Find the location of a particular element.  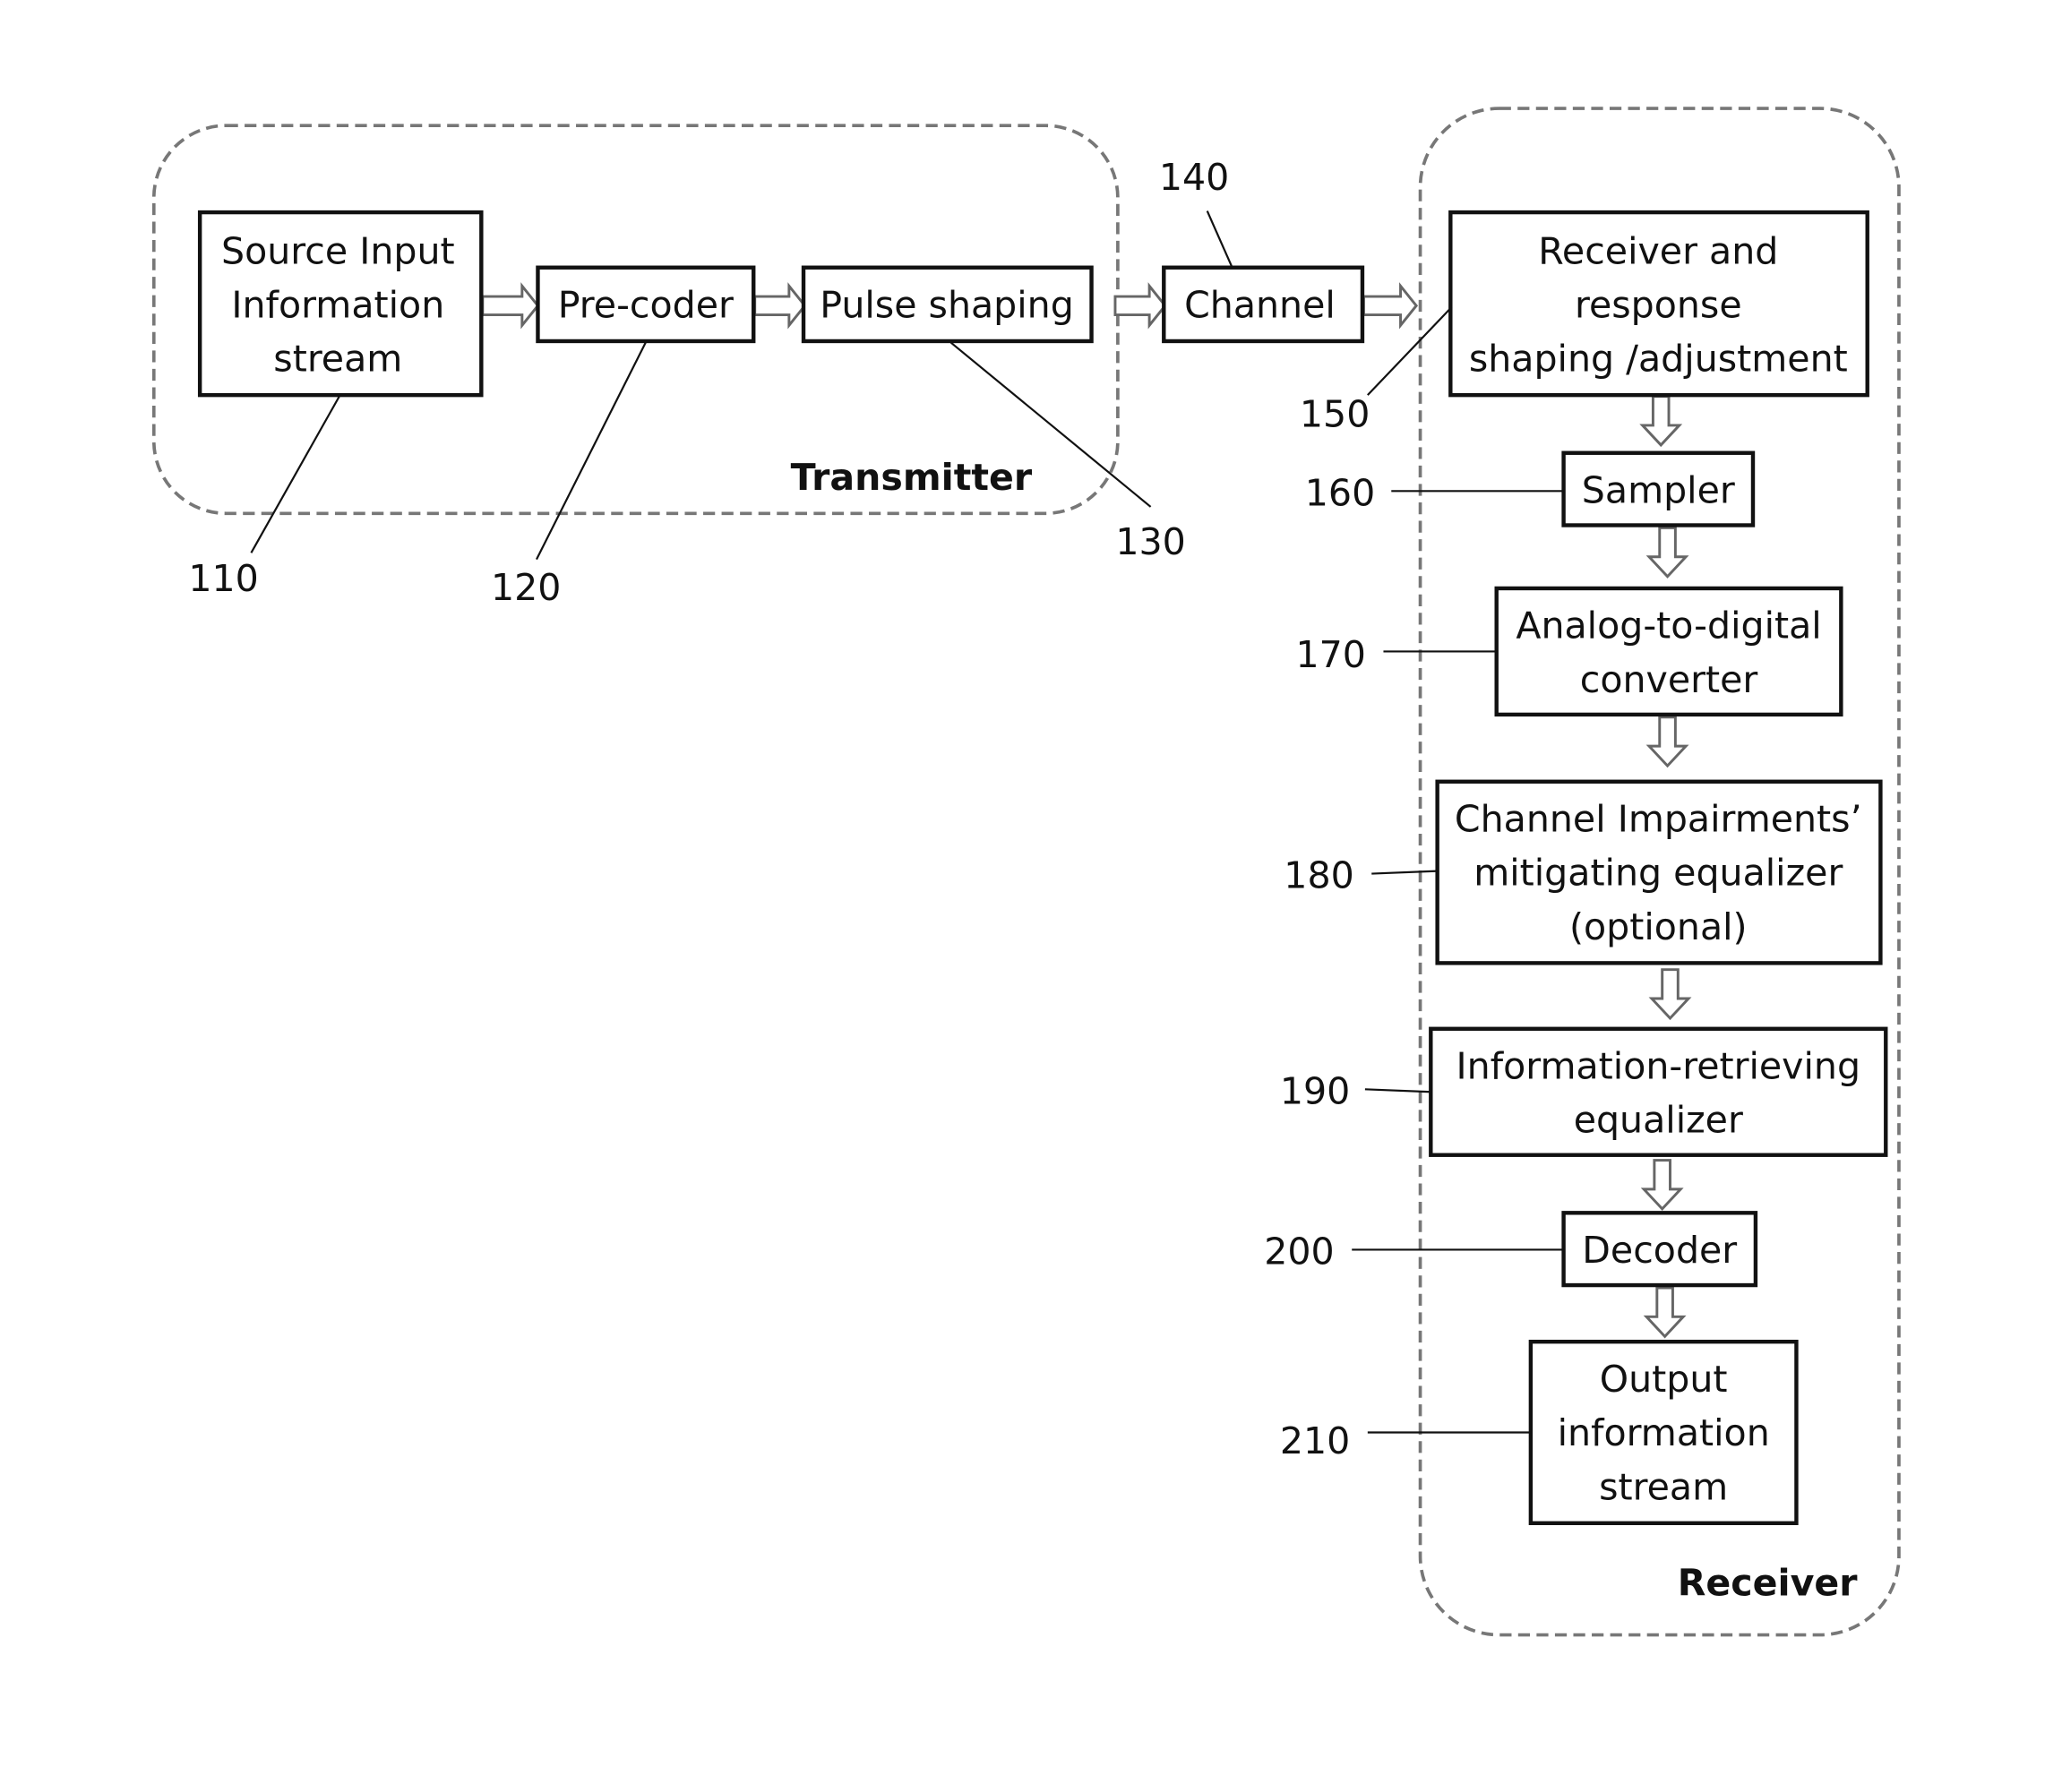

ref-numeral-130: 130 is located at coordinates (1150, 541).